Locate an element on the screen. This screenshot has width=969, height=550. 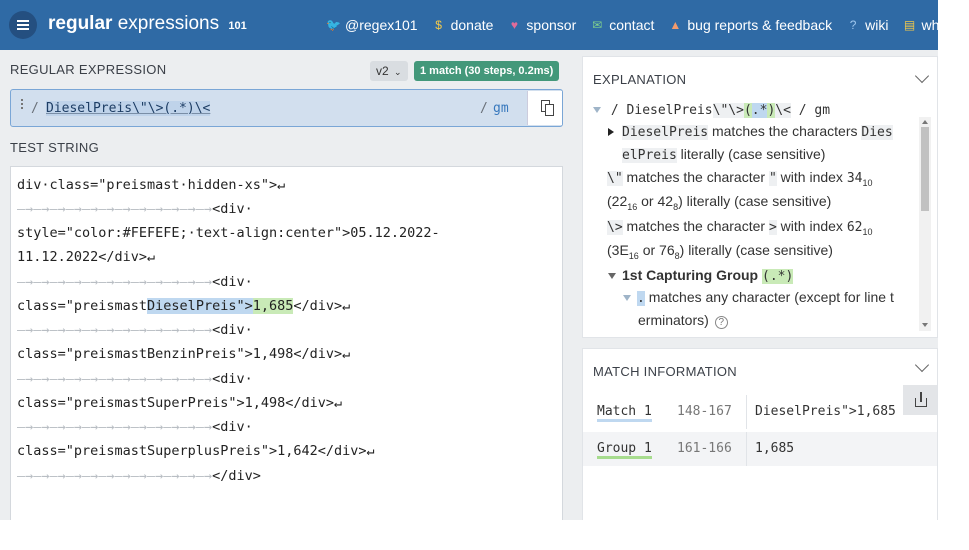
collapse-triangle-icon is located at coordinates (612, 276).